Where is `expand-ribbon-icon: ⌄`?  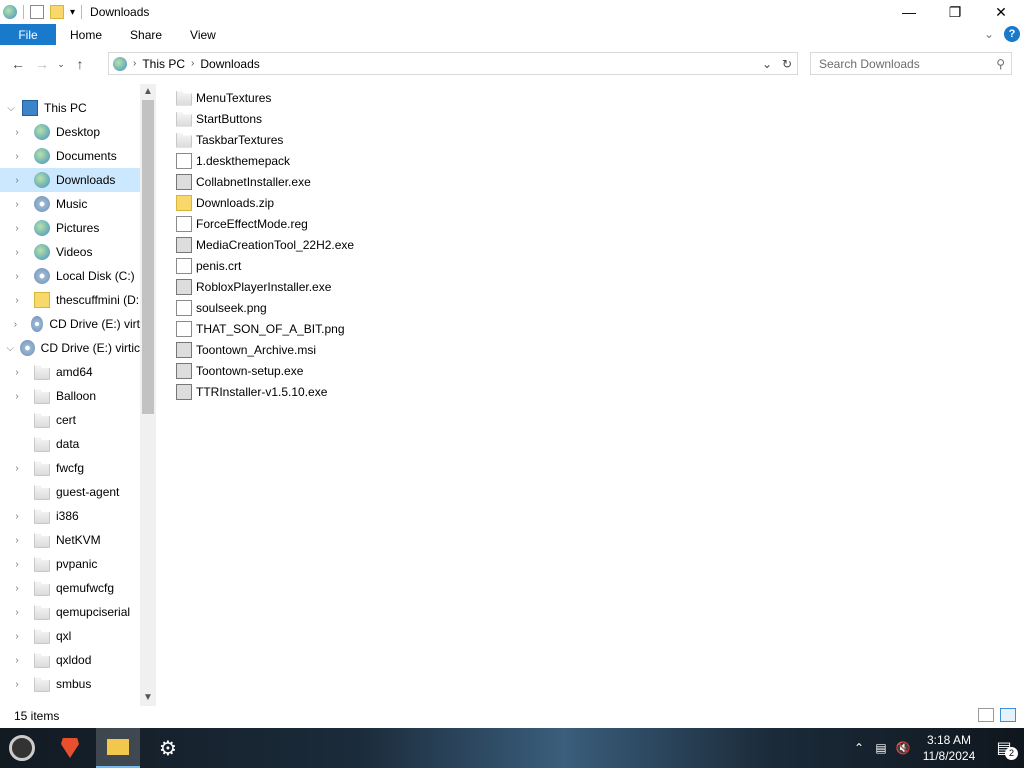 expand-ribbon-icon: ⌄ is located at coordinates (989, 34).